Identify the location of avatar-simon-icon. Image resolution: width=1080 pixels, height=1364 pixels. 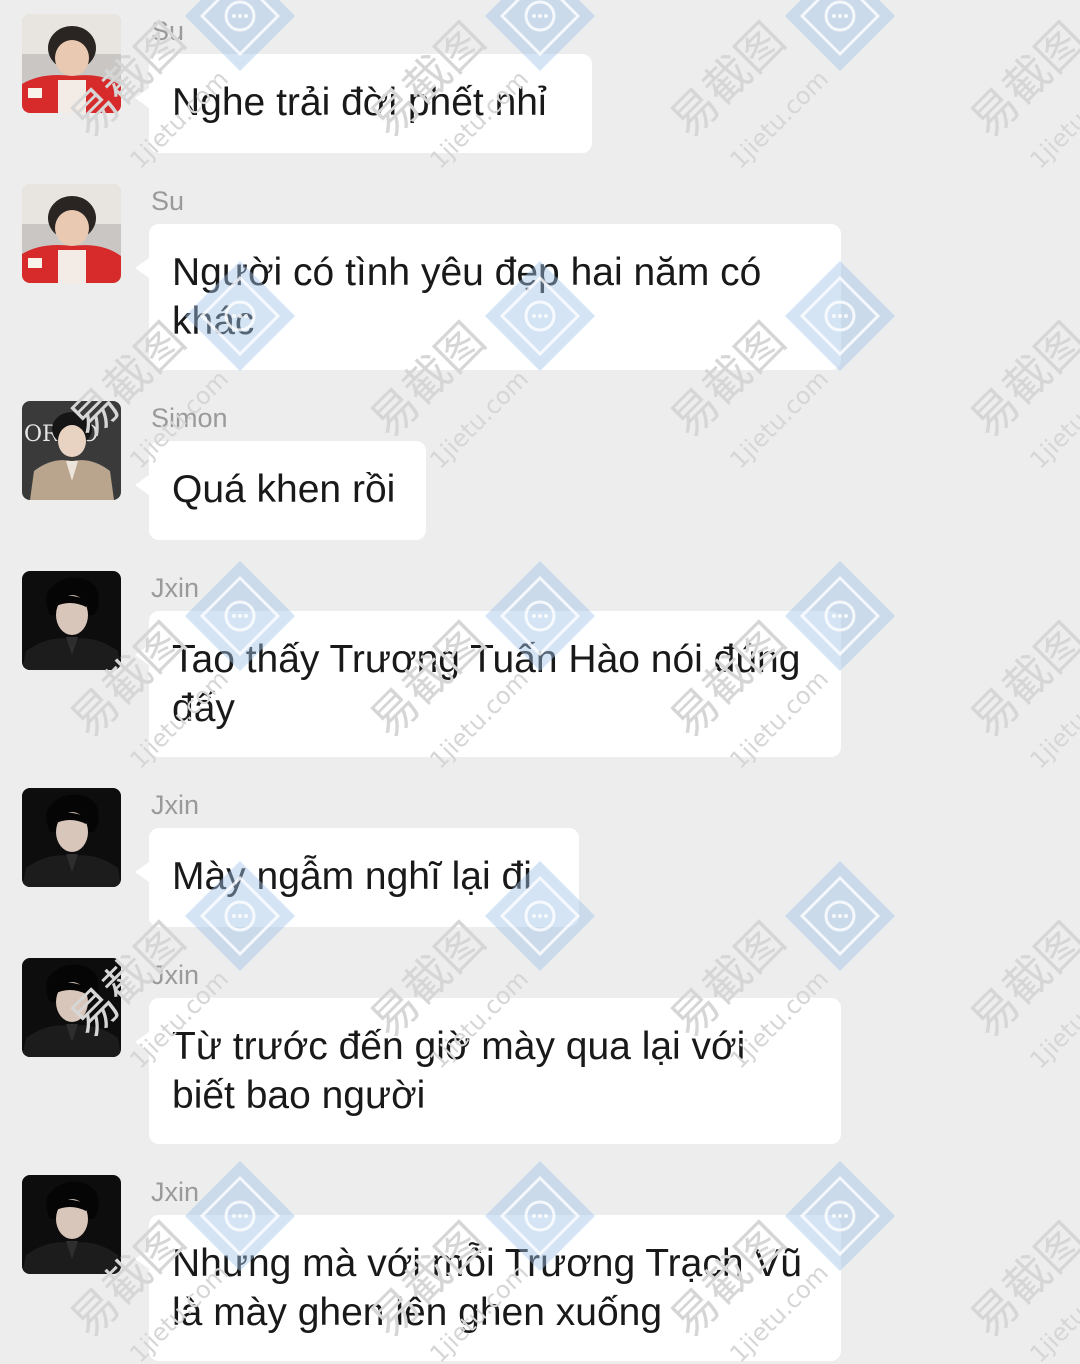
(71, 450).